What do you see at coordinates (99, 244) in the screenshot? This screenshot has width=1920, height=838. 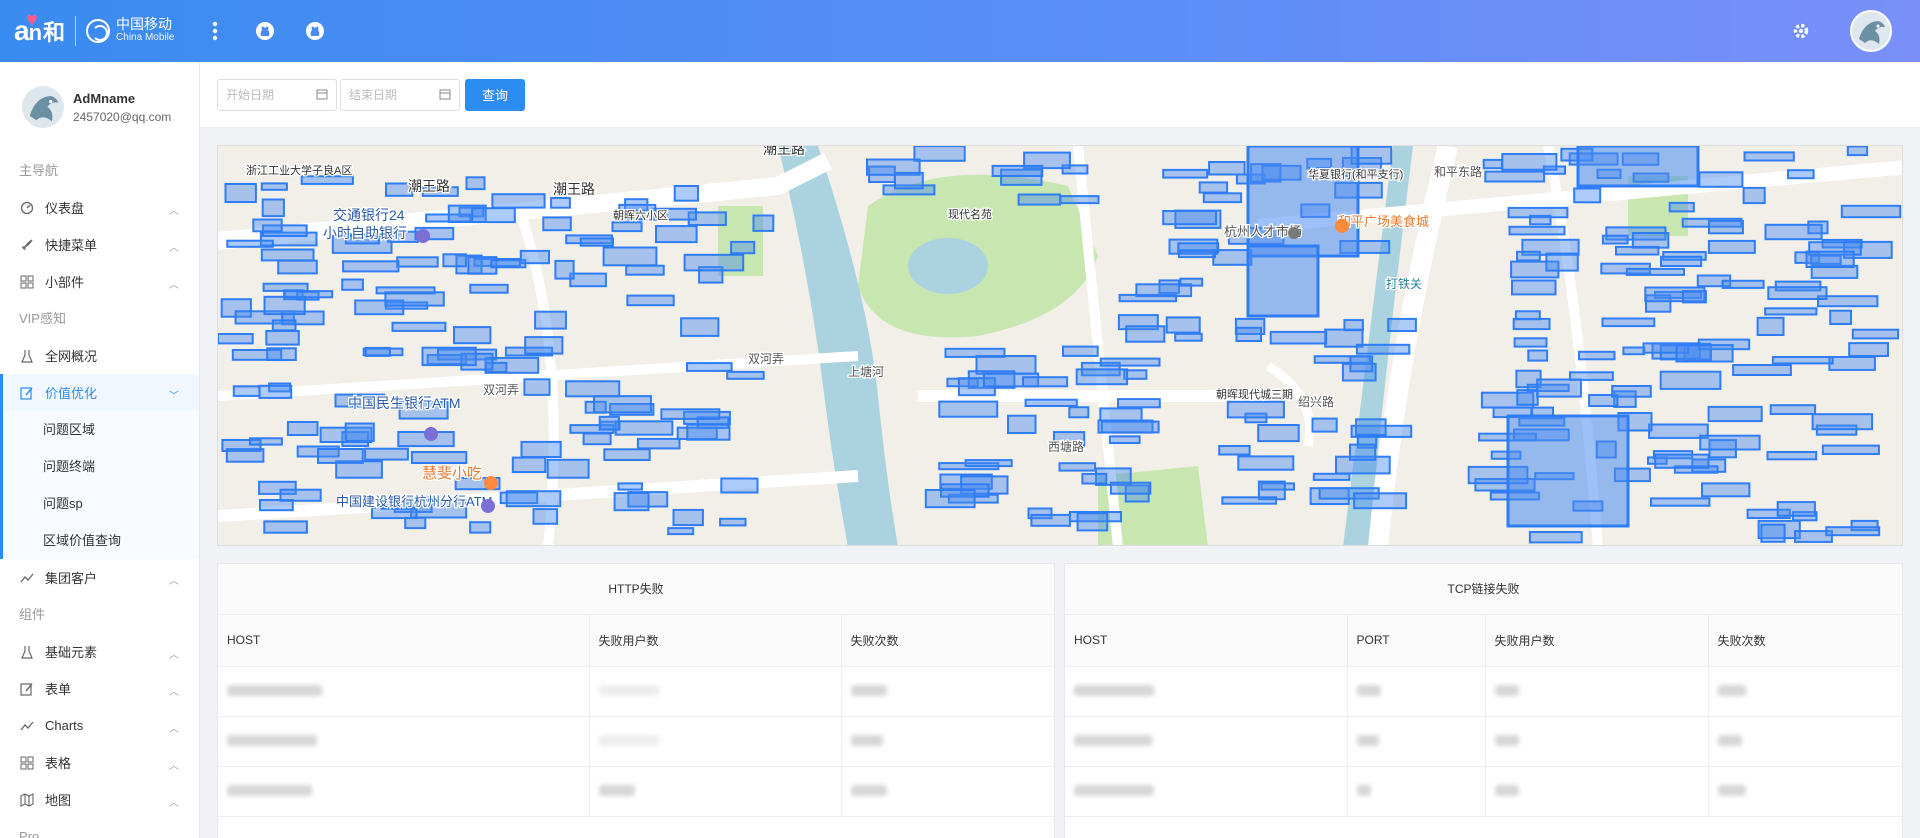 I see `nav-item-shortcuts: 快捷菜单 ︿` at bounding box center [99, 244].